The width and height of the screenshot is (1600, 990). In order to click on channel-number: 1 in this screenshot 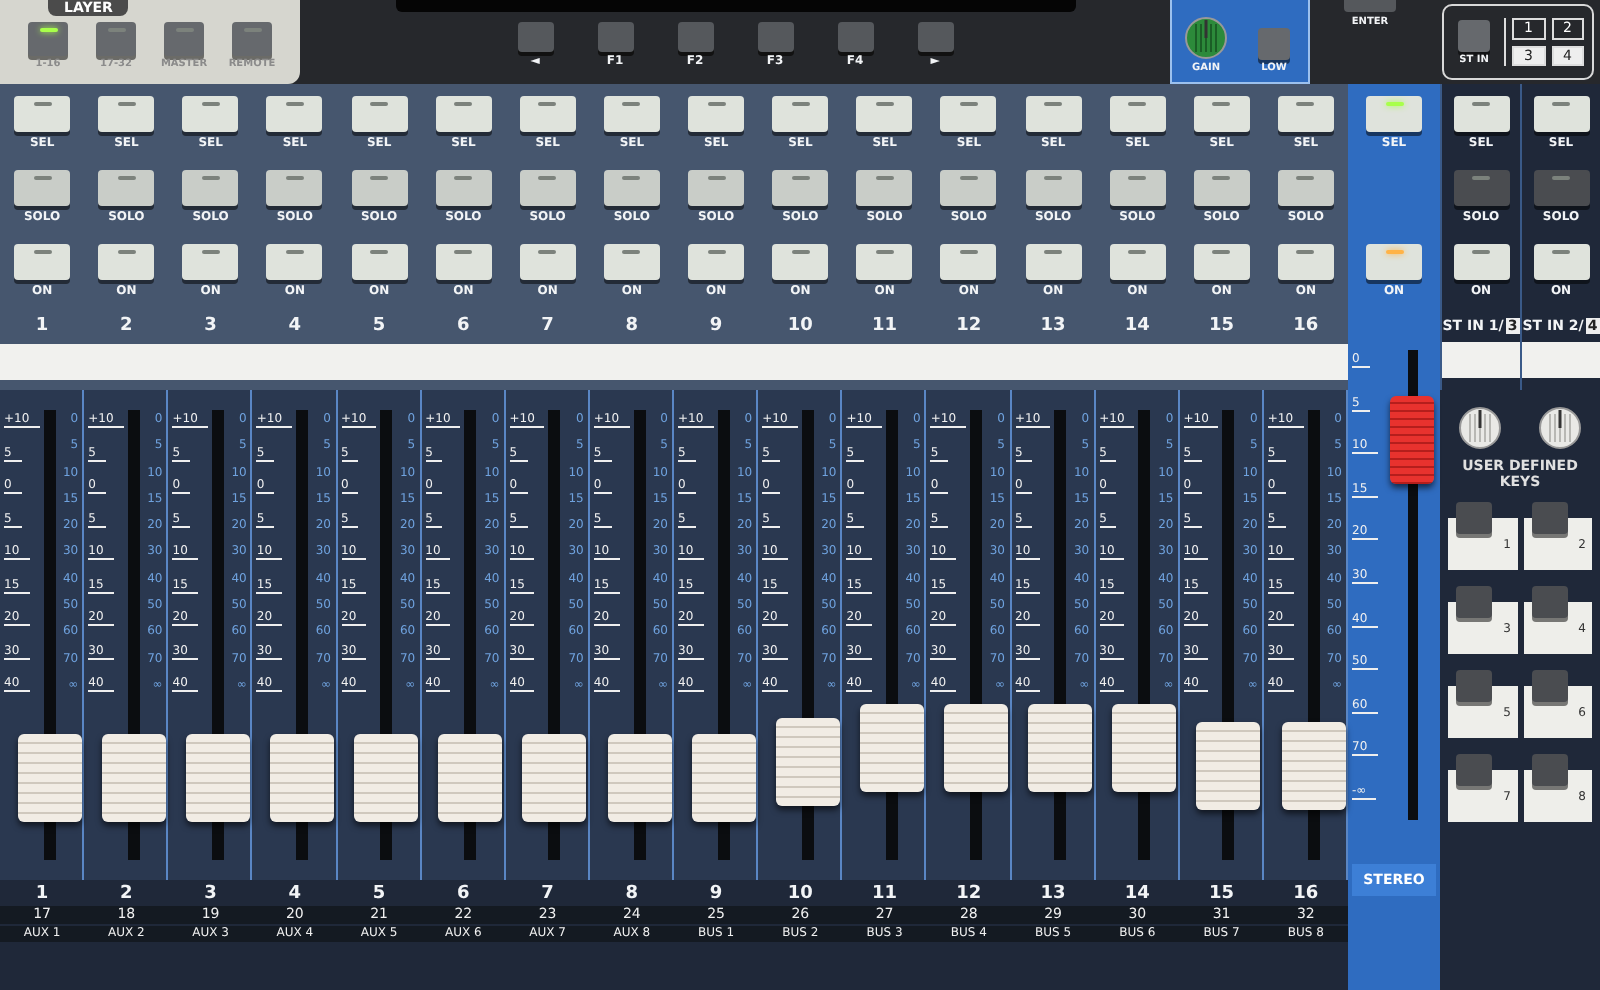, I will do `click(42, 327)`.